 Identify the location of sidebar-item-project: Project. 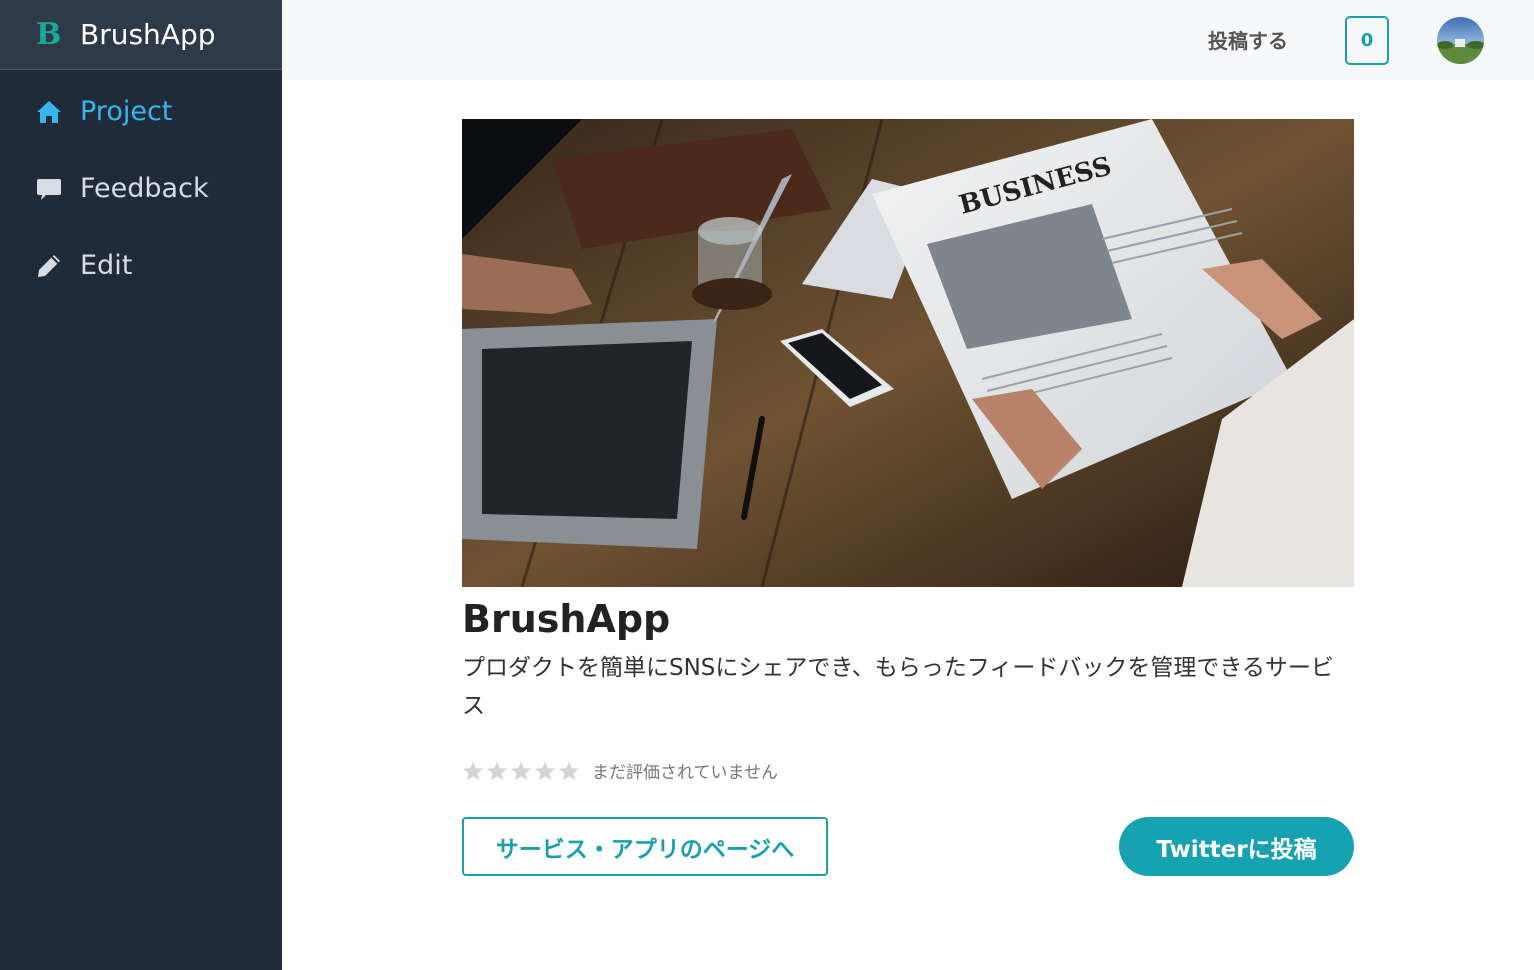
(141, 111).